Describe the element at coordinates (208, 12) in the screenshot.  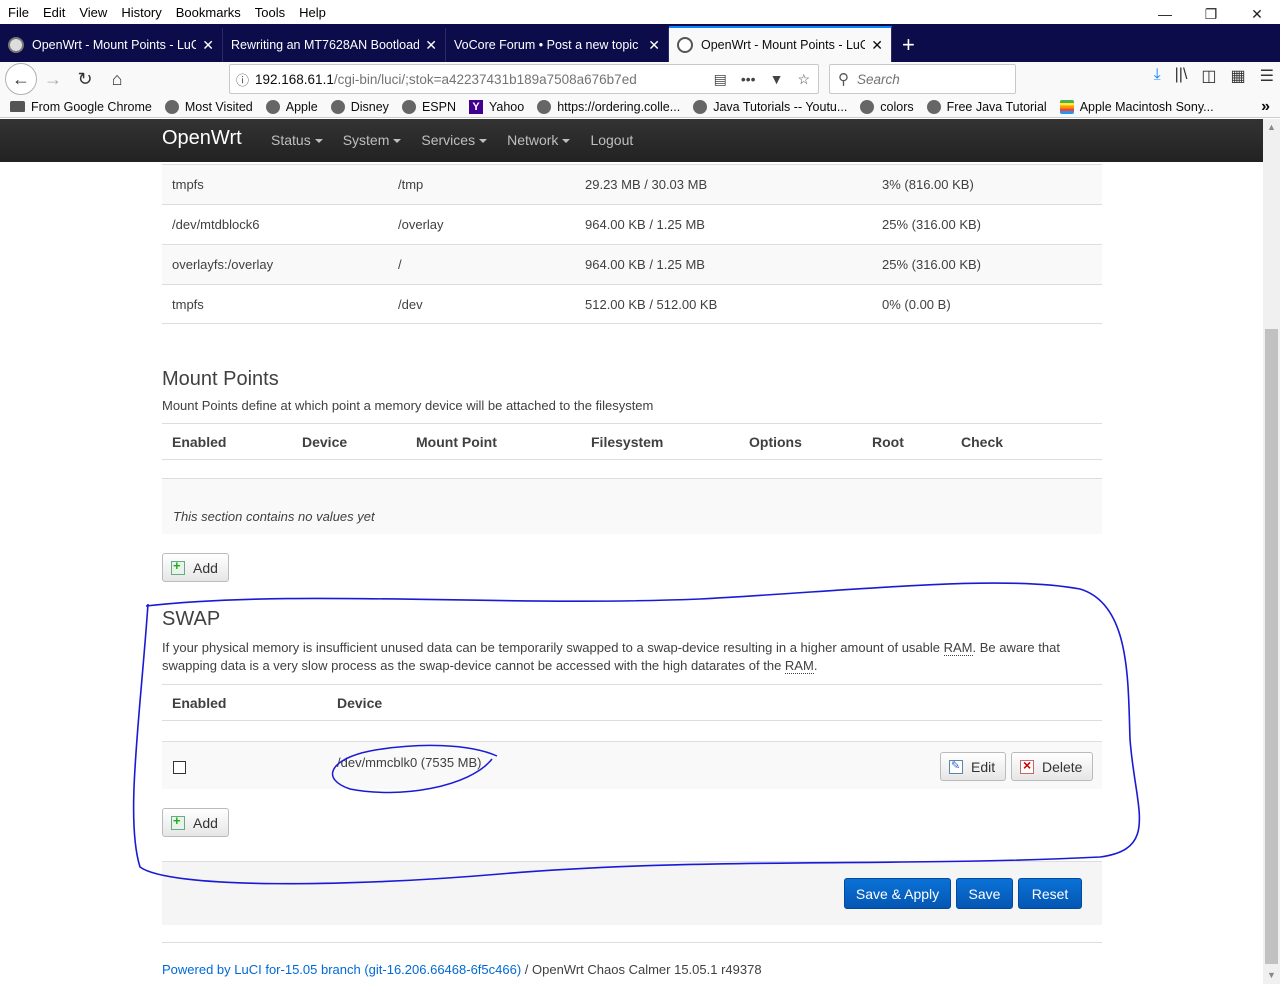
I see `menu-bookmarks: Bookmarks` at that location.